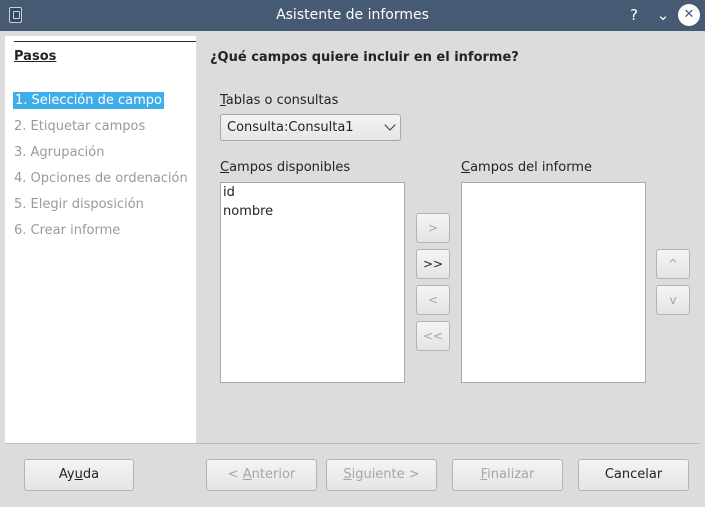  I want to click on available-fields-label: Campos disponibles, so click(285, 167).